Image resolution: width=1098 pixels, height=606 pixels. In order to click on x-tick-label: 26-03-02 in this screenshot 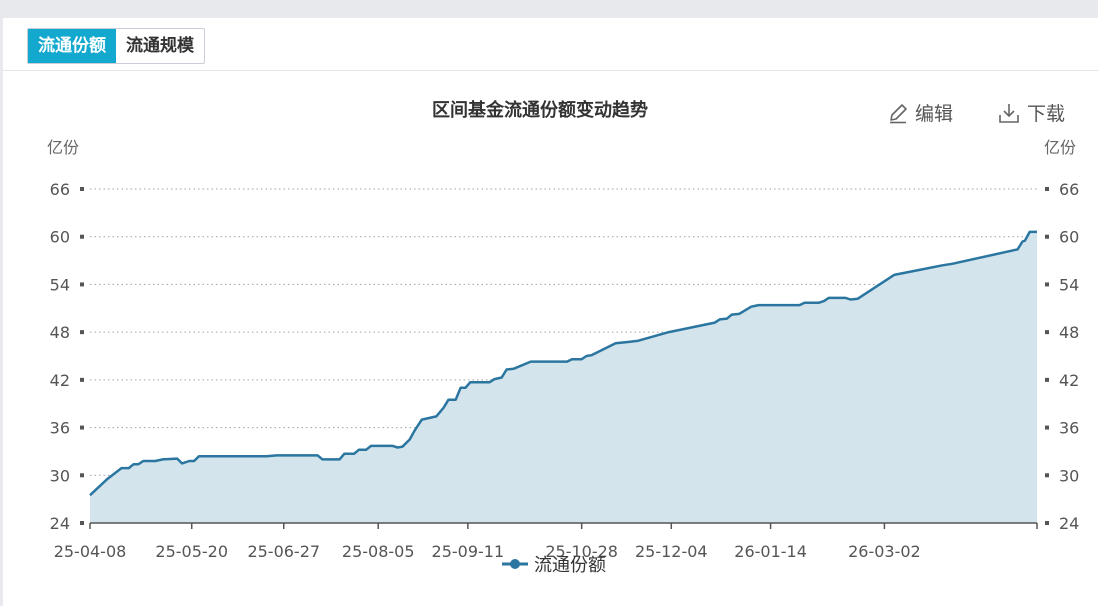, I will do `click(884, 551)`.